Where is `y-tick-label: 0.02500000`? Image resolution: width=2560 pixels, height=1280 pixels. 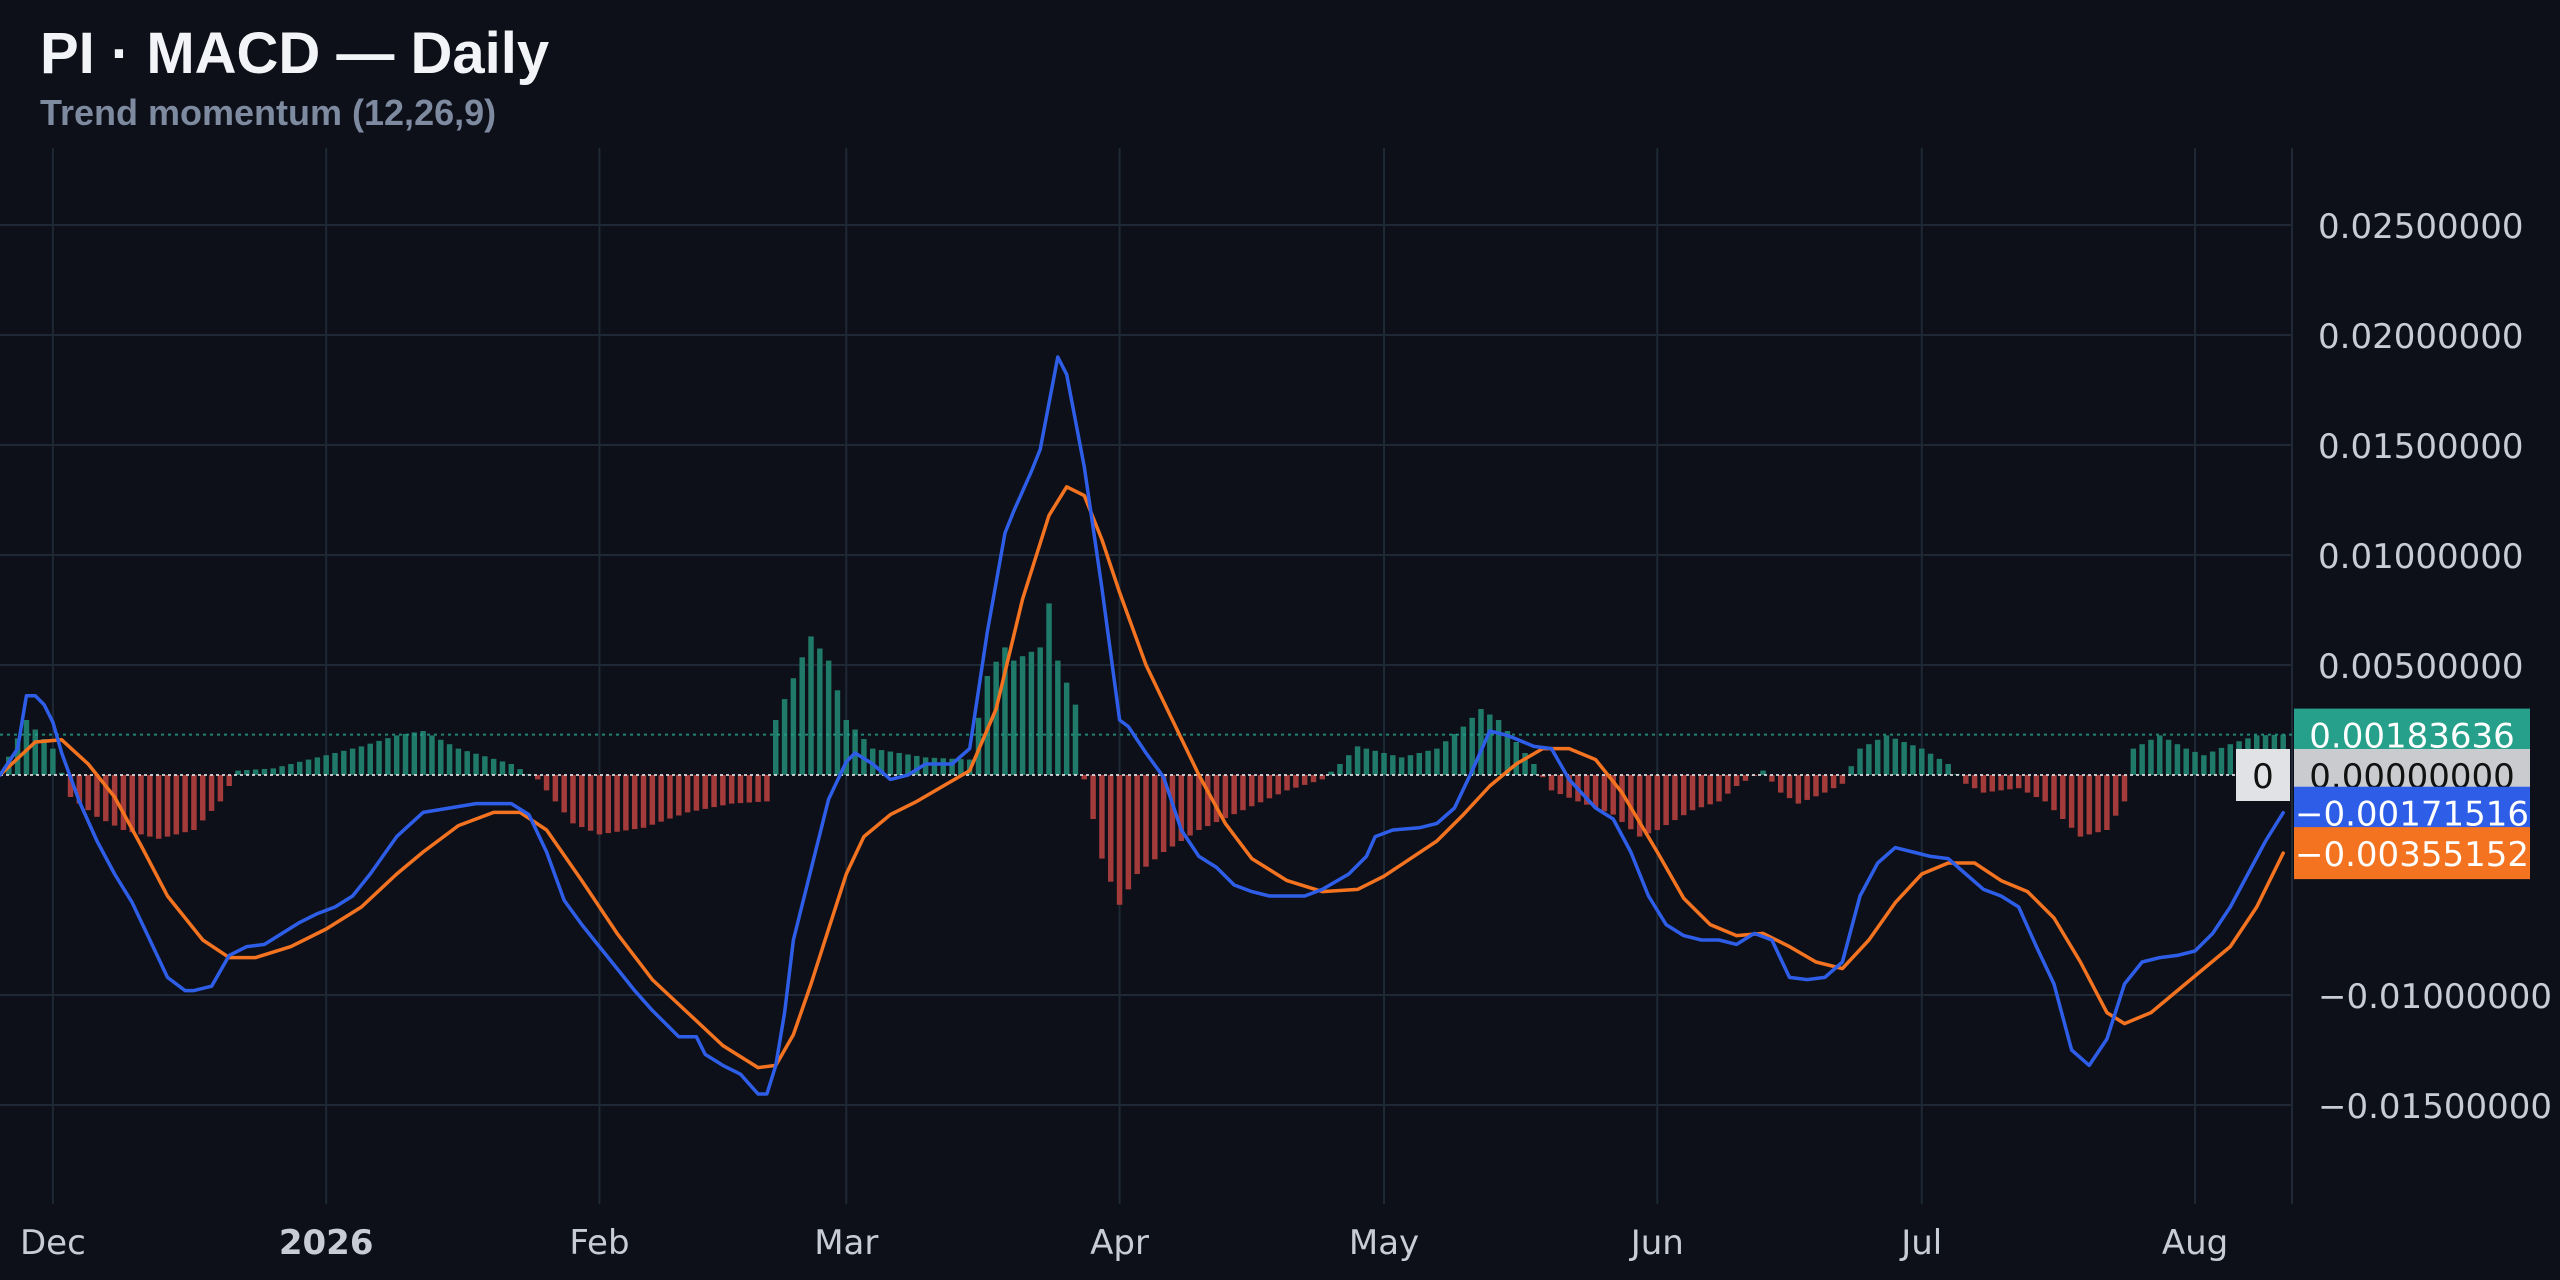 y-tick-label: 0.02500000 is located at coordinates (2421, 227).